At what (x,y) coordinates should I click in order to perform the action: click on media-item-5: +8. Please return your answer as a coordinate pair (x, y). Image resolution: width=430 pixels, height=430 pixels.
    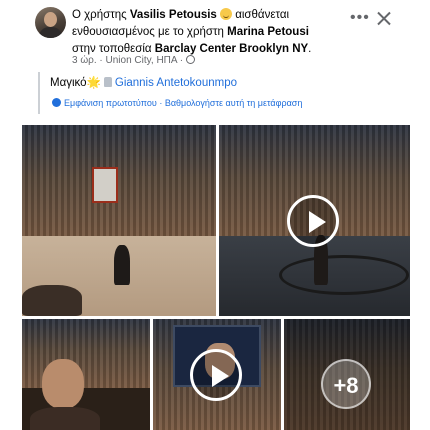
    Looking at the image, I should click on (347, 374).